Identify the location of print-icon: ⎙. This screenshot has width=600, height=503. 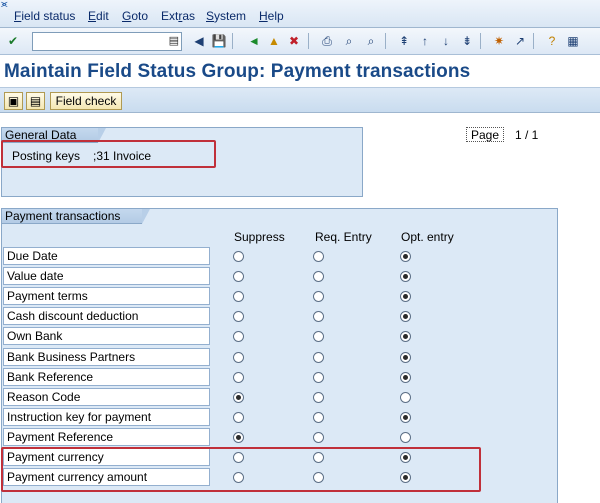
(327, 41).